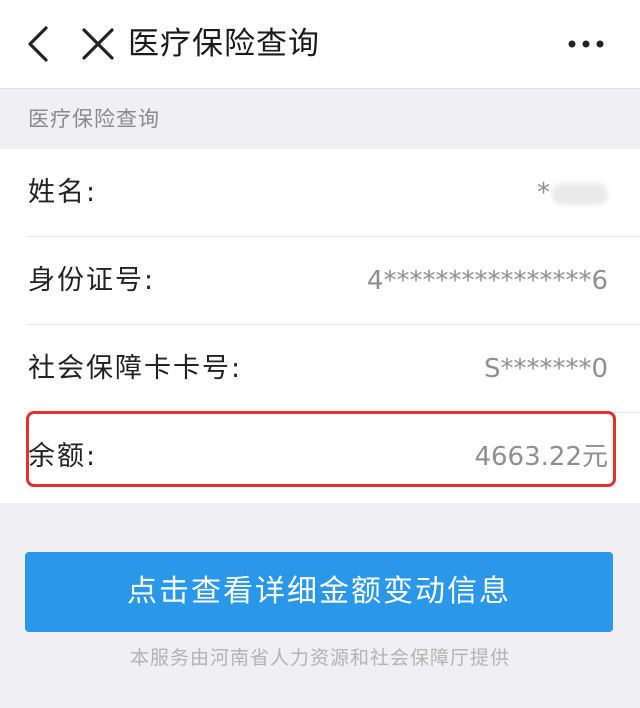  I want to click on id-number-label: 身份证号:, so click(92, 280).